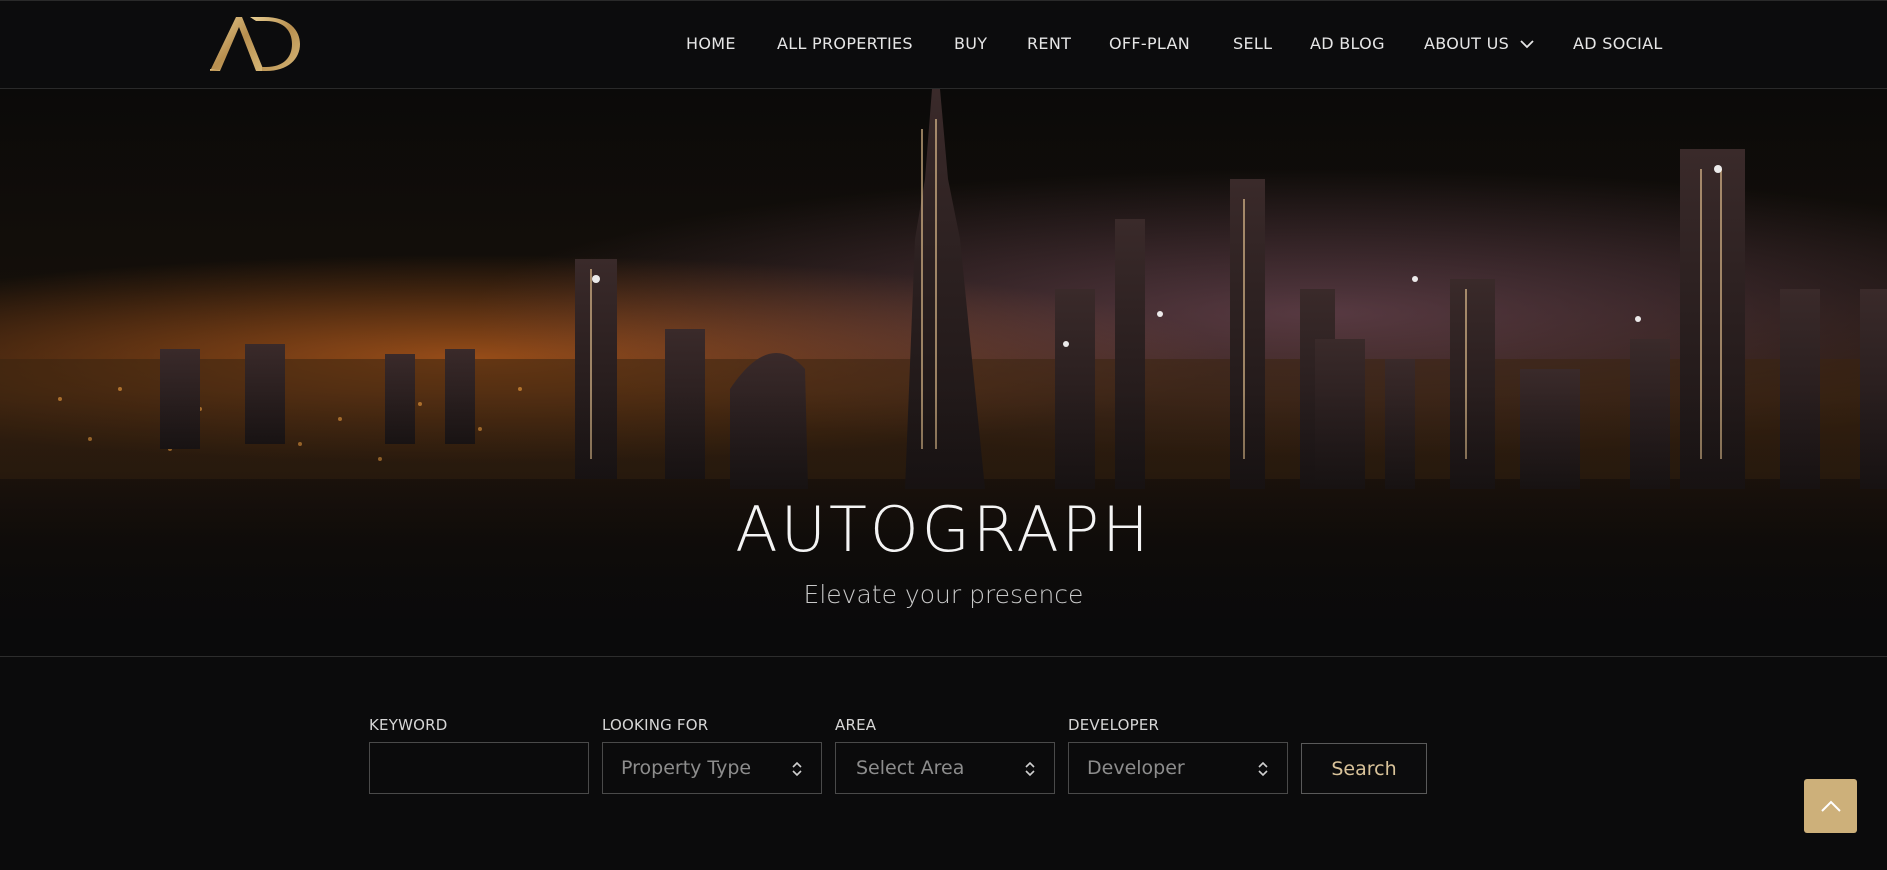  What do you see at coordinates (856, 725) in the screenshot?
I see `area-label: AREA` at bounding box center [856, 725].